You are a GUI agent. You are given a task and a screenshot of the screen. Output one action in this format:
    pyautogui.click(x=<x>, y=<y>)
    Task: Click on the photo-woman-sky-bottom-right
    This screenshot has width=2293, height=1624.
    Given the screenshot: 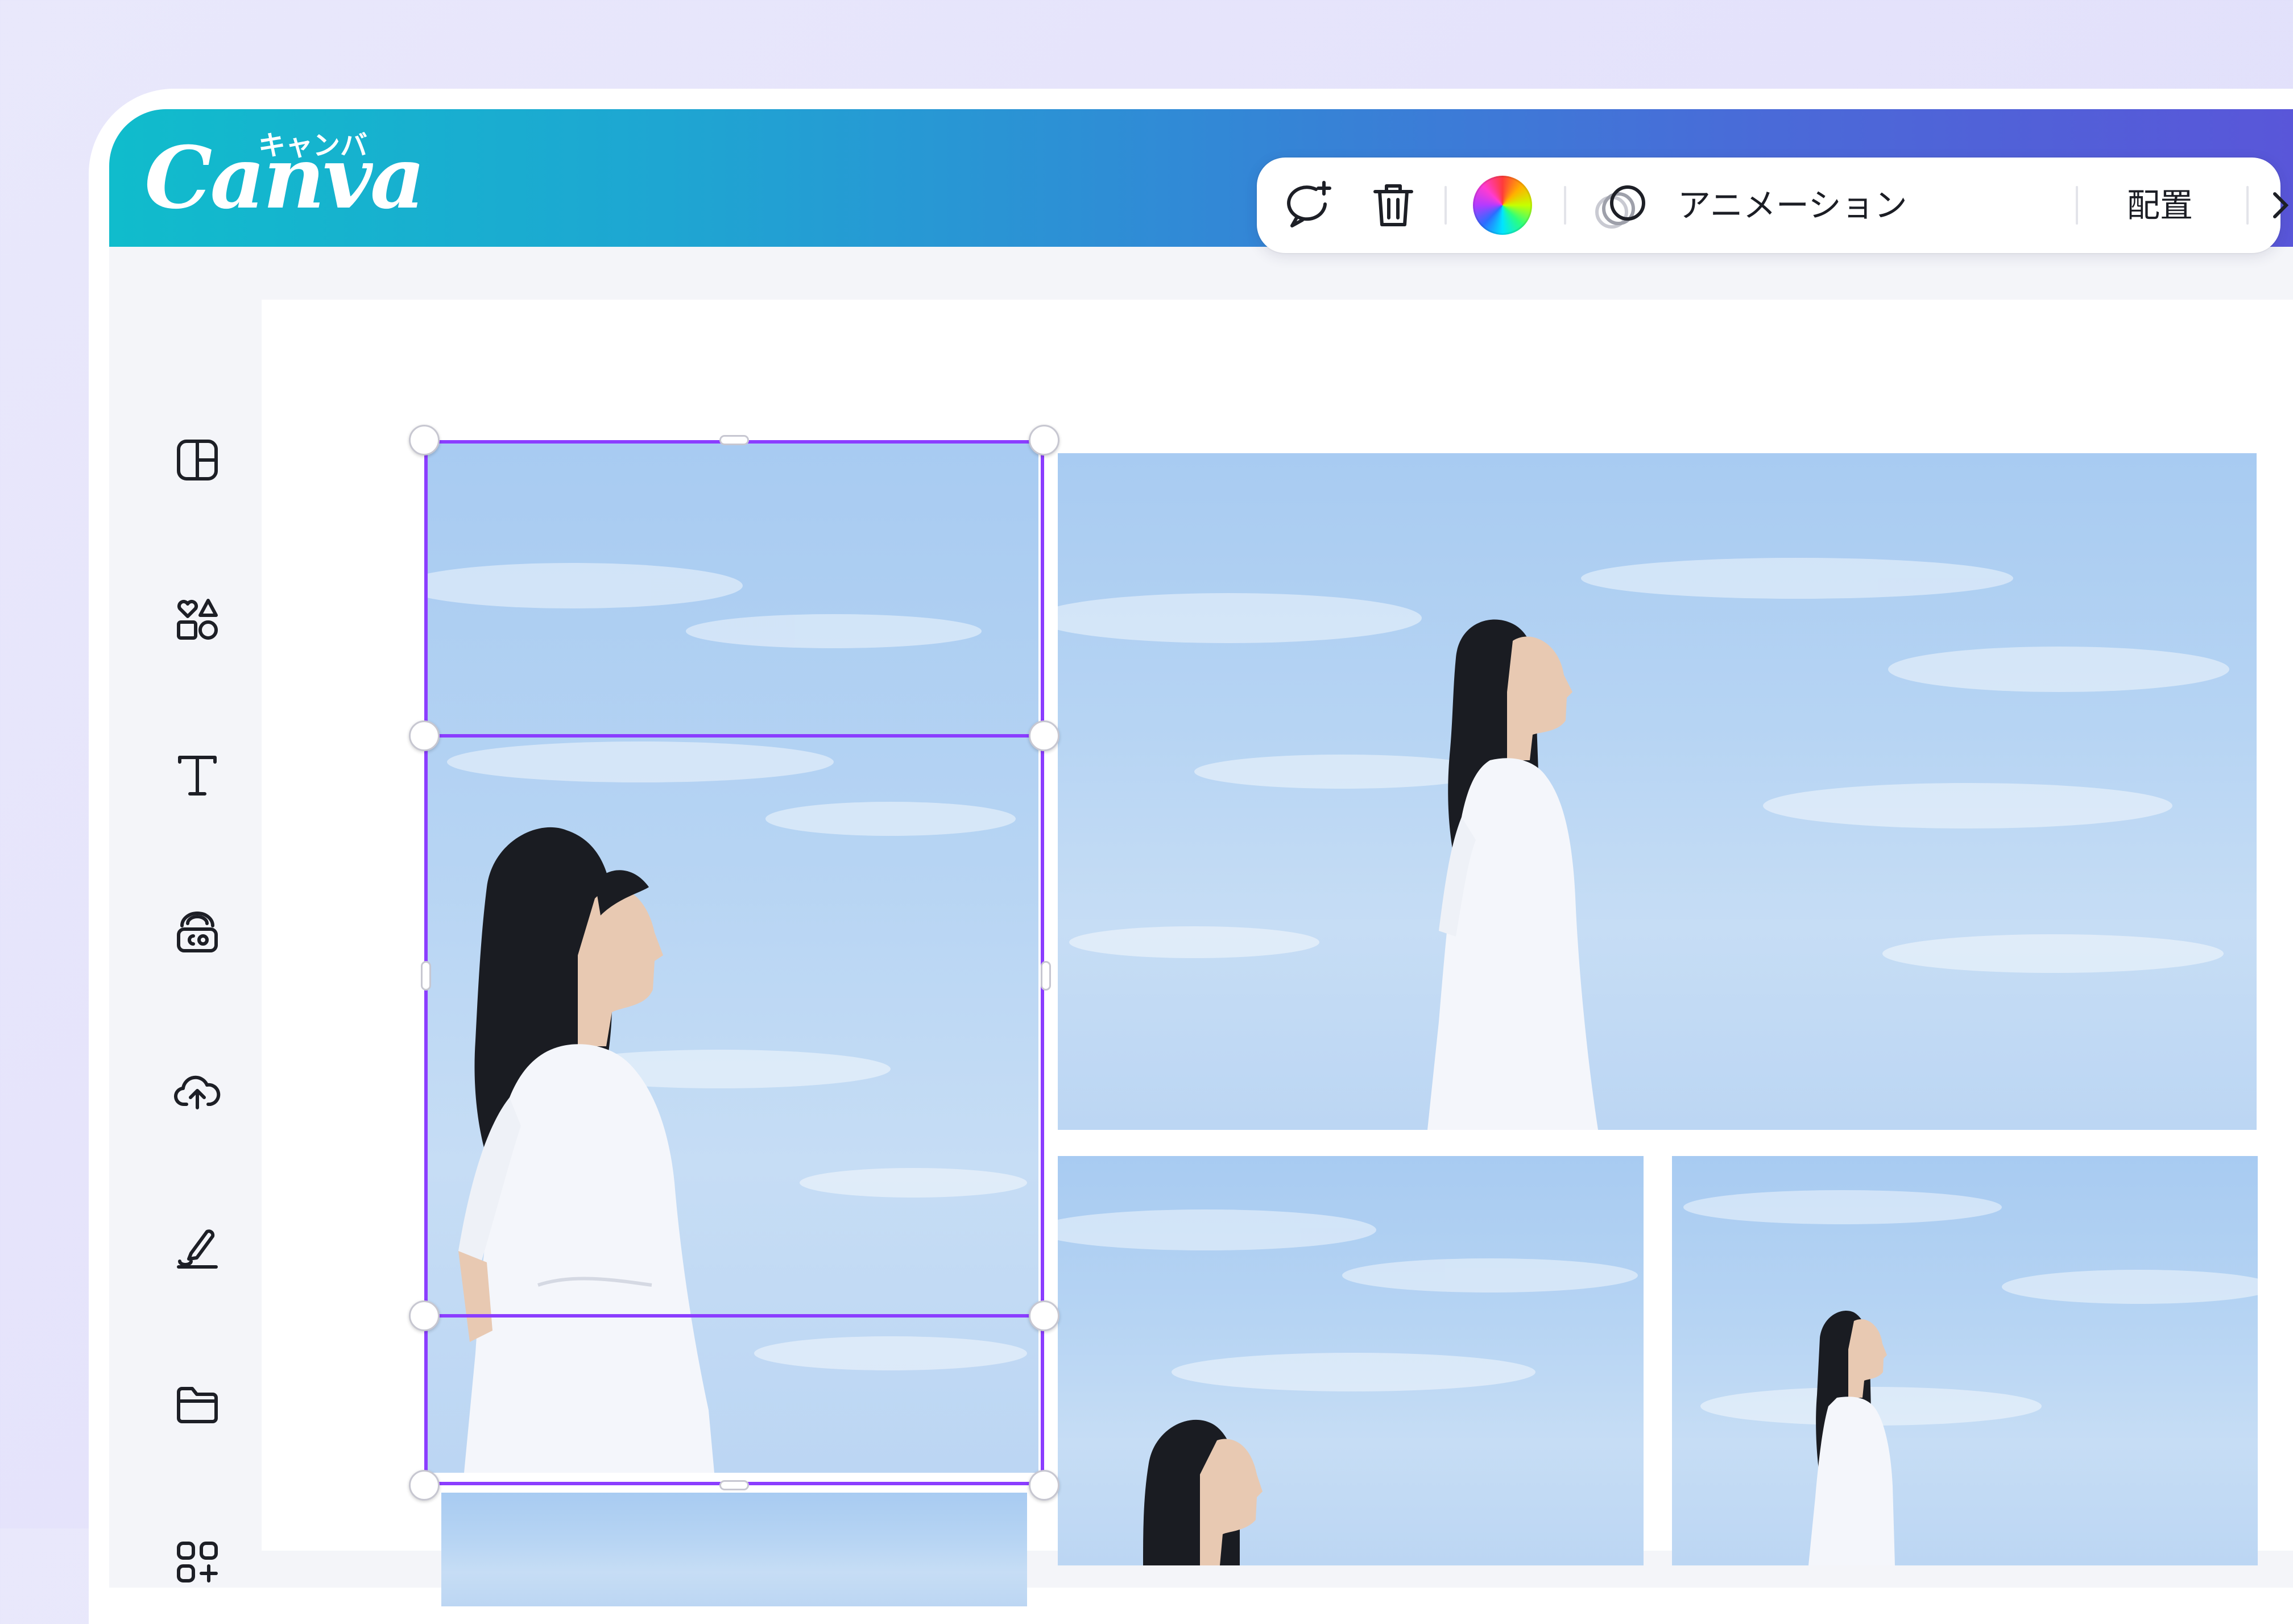 What is the action you would take?
    pyautogui.click(x=1965, y=1360)
    